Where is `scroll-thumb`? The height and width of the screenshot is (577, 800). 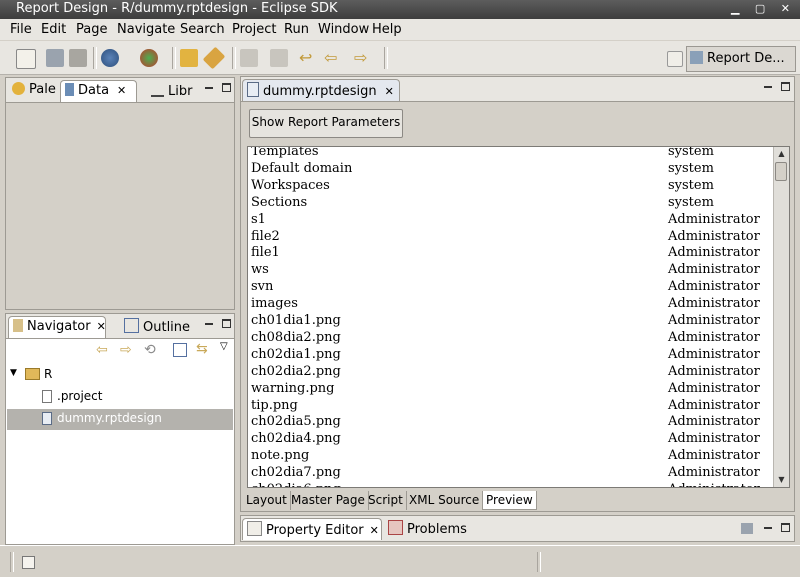 scroll-thumb is located at coordinates (781, 171).